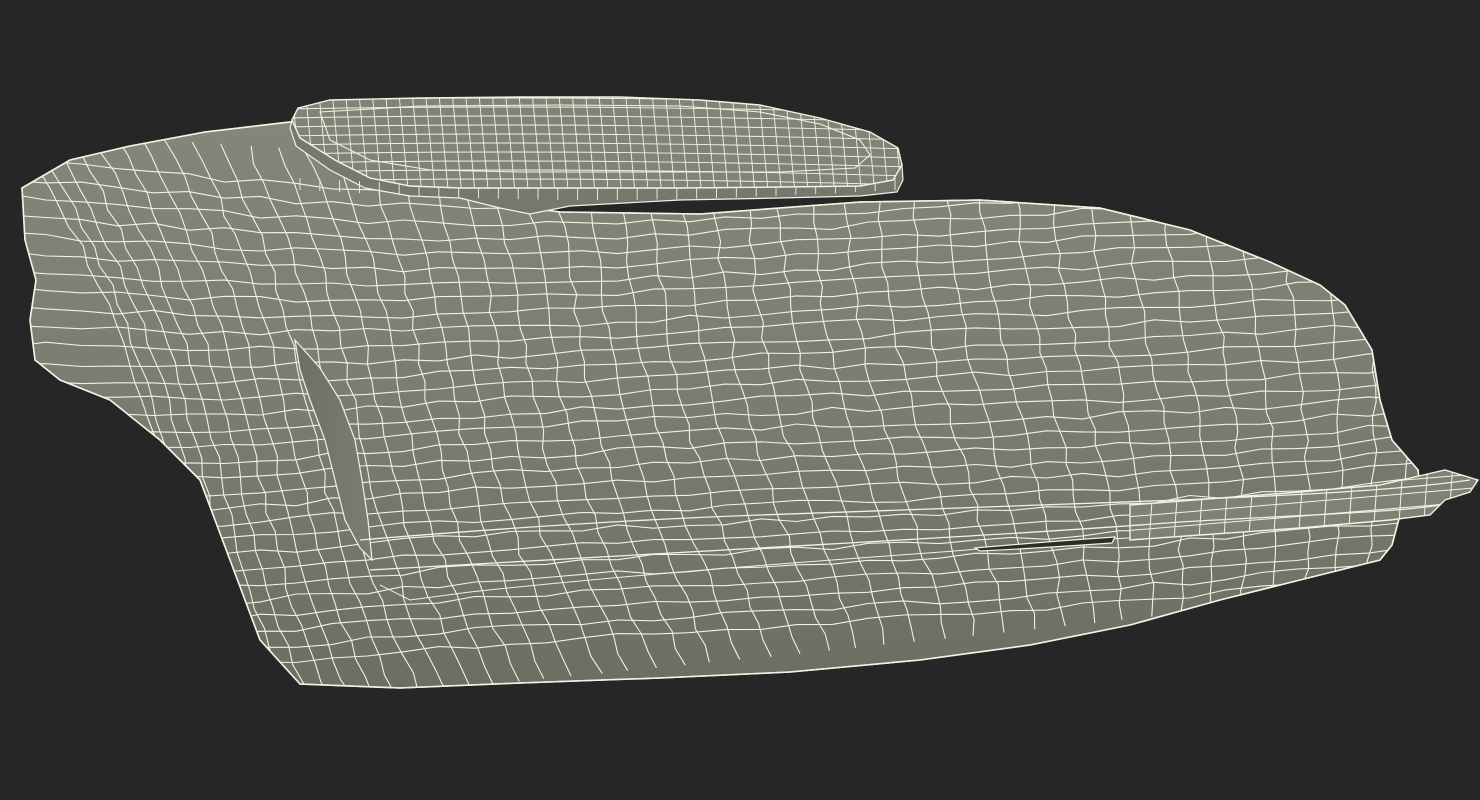 The image size is (1480, 800). What do you see at coordinates (597, 142) in the screenshot?
I see `lid-top` at bounding box center [597, 142].